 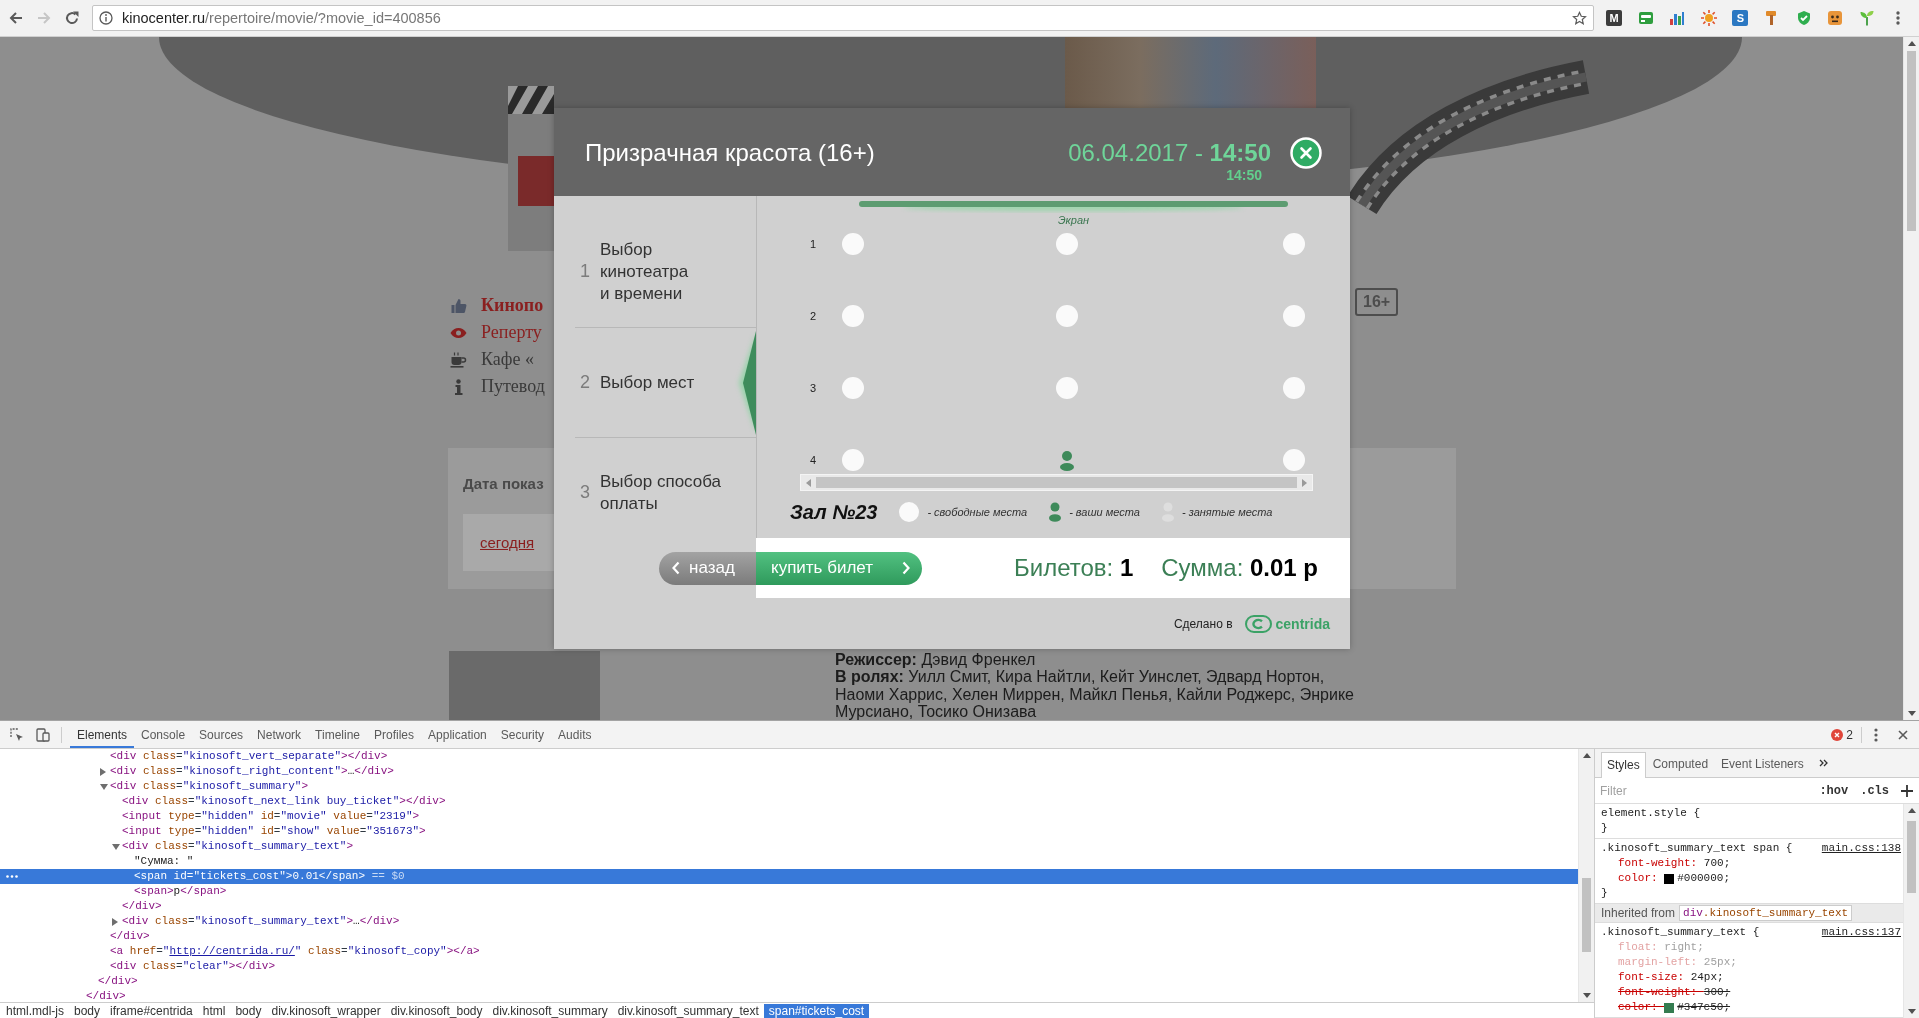 I want to click on code-line: <input type="hidden" id="show" value="351673">, so click(x=274, y=831).